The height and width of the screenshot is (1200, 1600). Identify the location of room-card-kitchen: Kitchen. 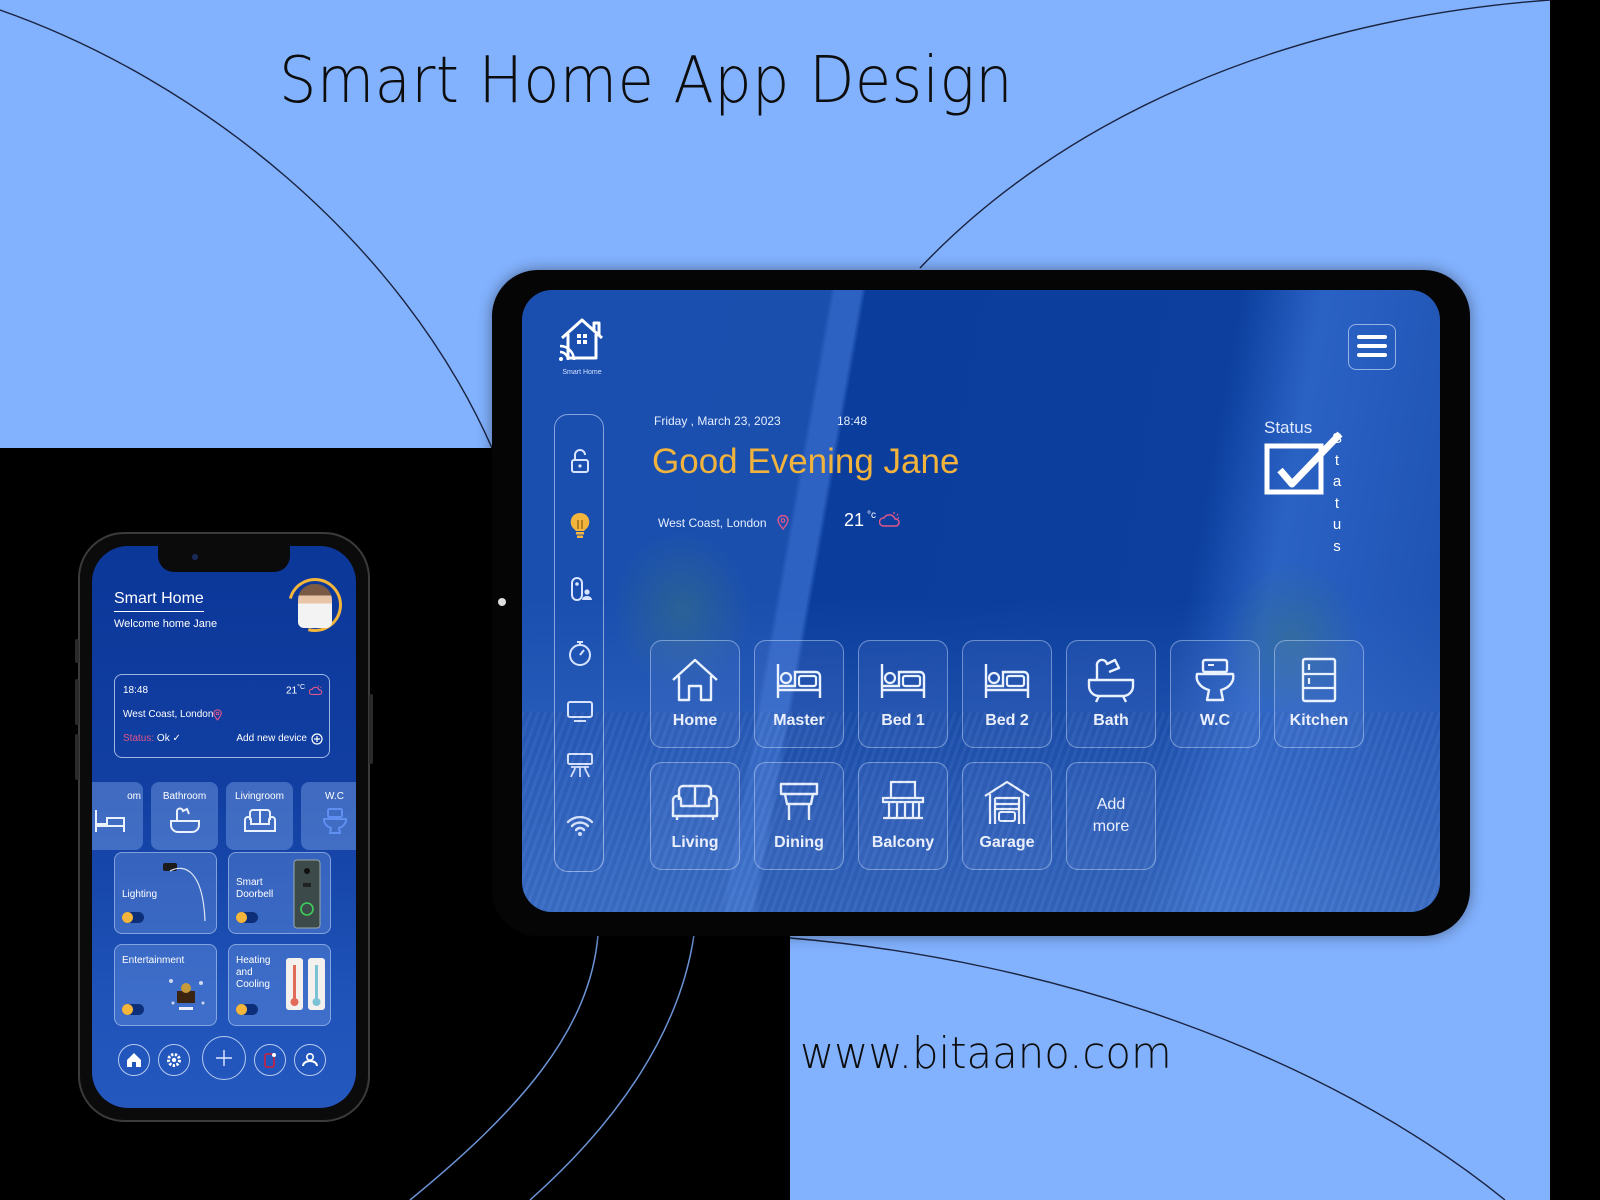
(1319, 694).